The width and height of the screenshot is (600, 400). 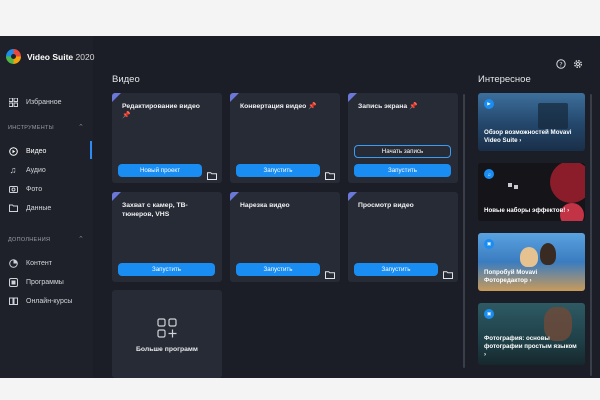 What do you see at coordinates (285, 237) in the screenshot?
I see `card-video-cutting: Нарезка видео Запустить` at bounding box center [285, 237].